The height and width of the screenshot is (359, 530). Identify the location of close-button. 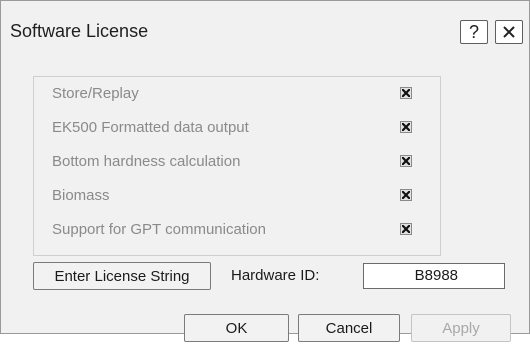
(509, 32).